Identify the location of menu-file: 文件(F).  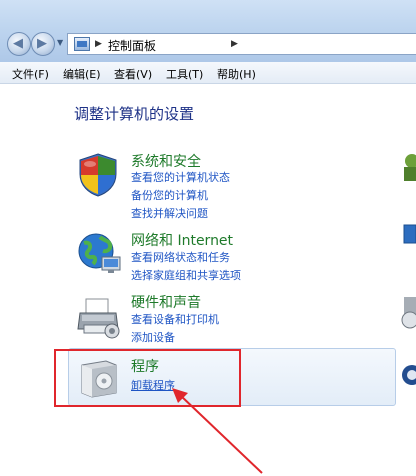
(30, 74).